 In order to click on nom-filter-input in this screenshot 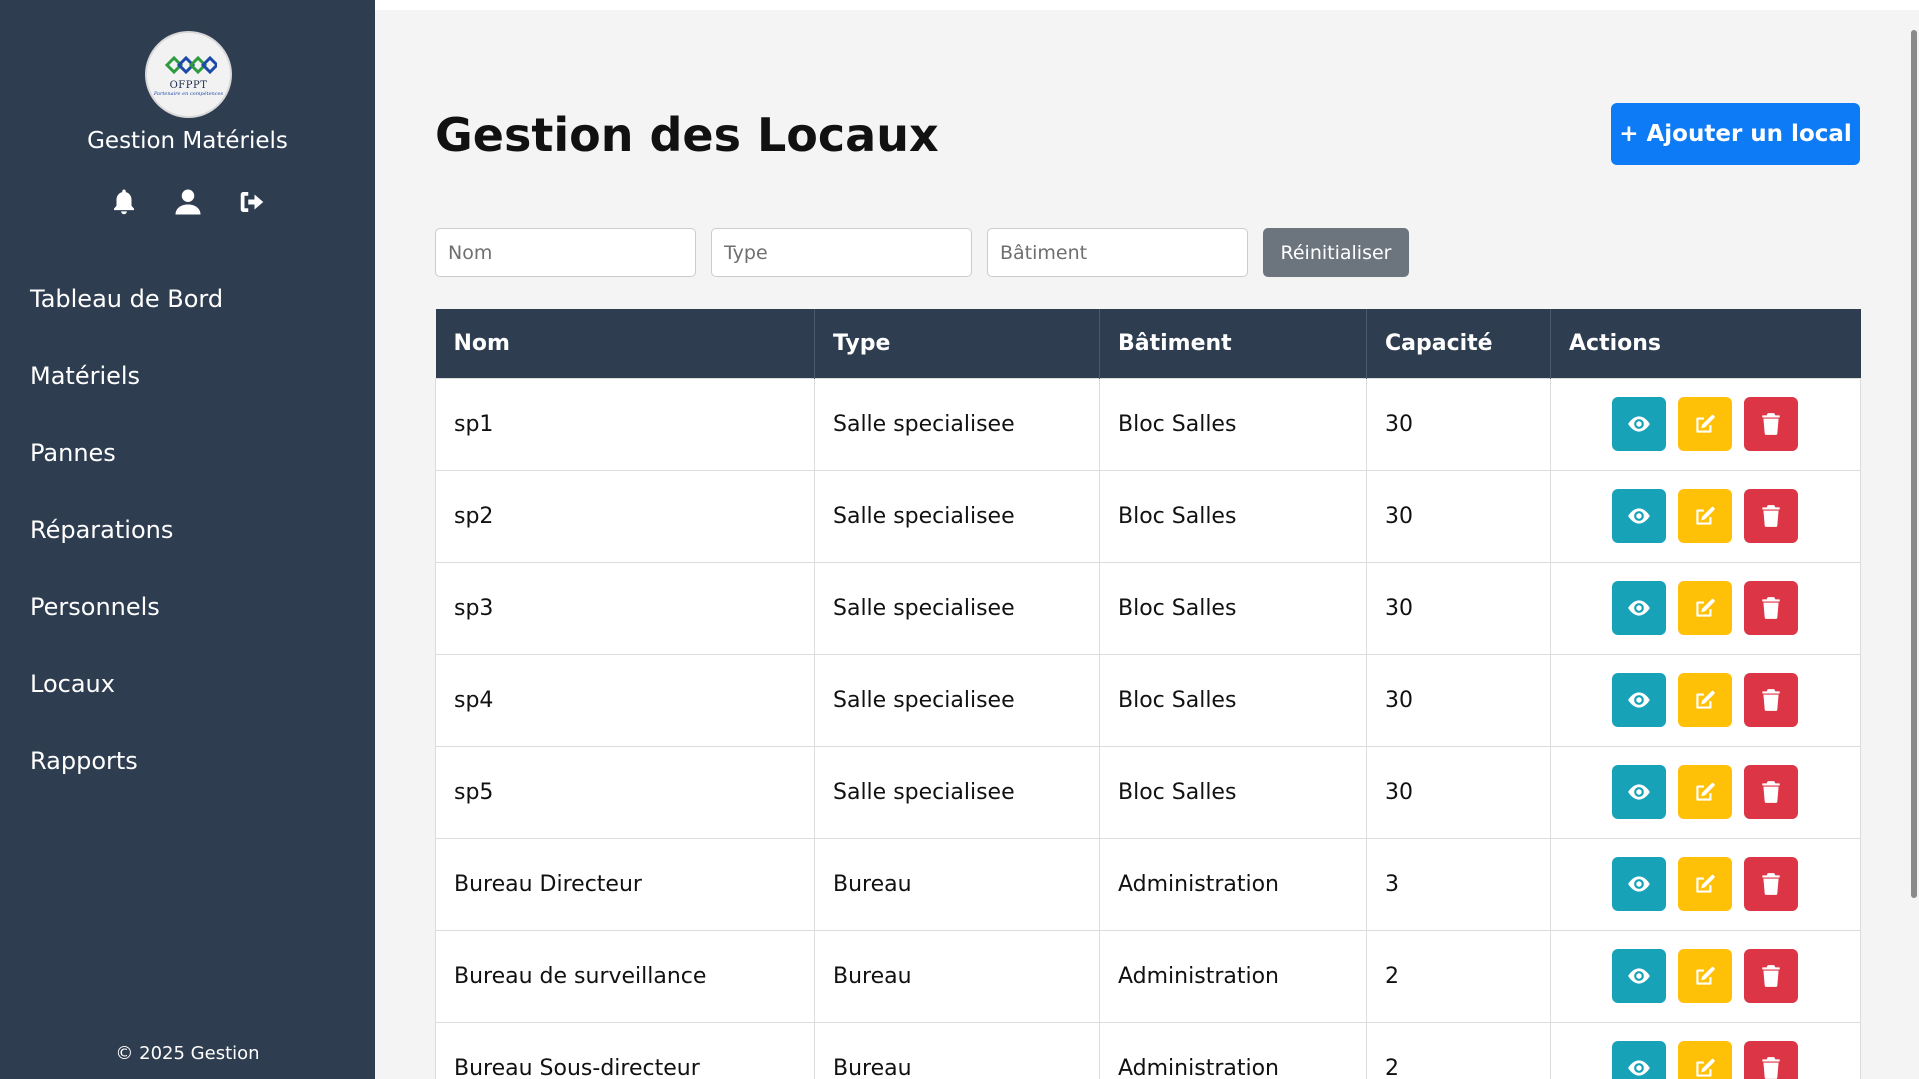, I will do `click(565, 252)`.